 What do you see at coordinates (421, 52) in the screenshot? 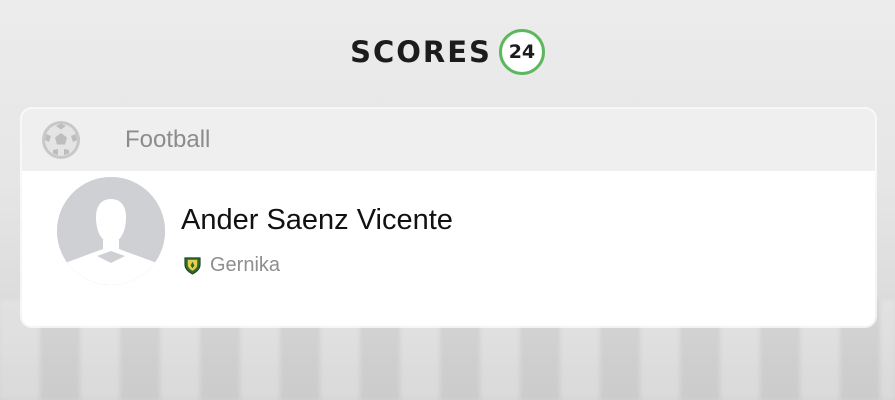
I see `logo-wordmark: SCORES` at bounding box center [421, 52].